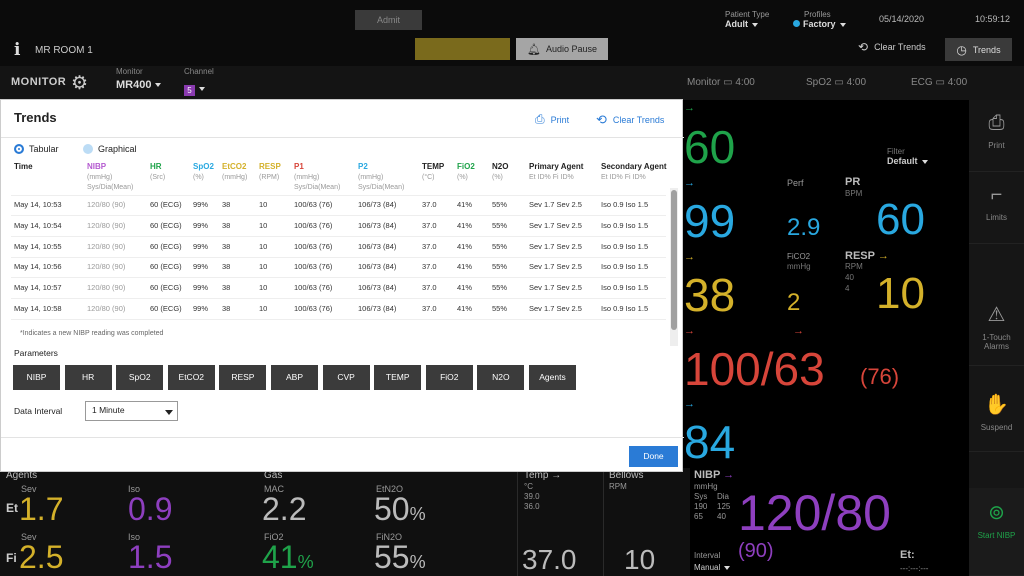  I want to click on percent-unit: %, so click(417, 514).